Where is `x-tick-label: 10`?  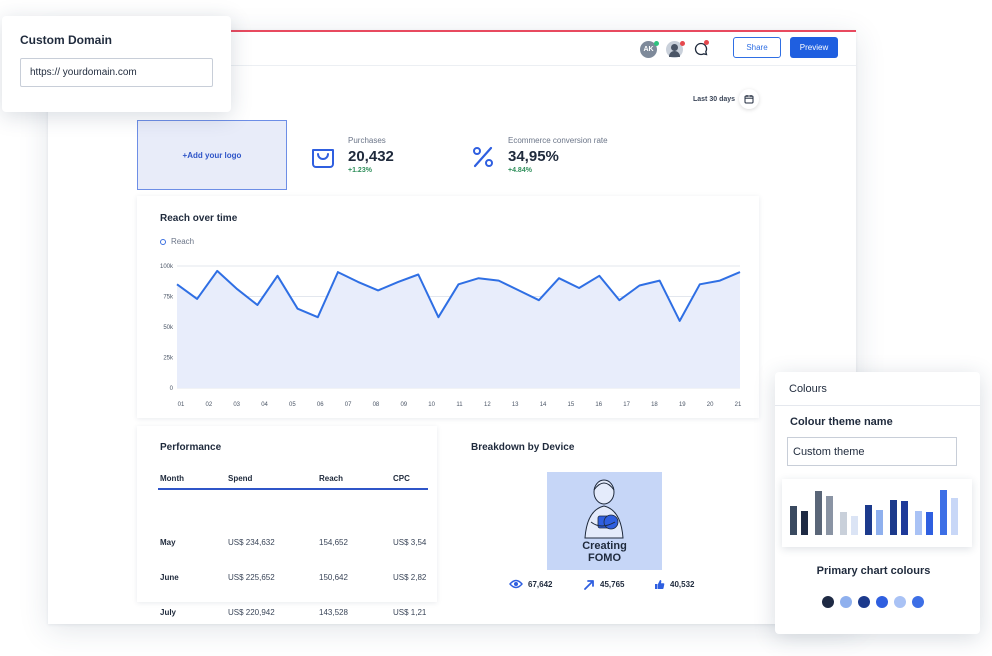
x-tick-label: 10 is located at coordinates (431, 405).